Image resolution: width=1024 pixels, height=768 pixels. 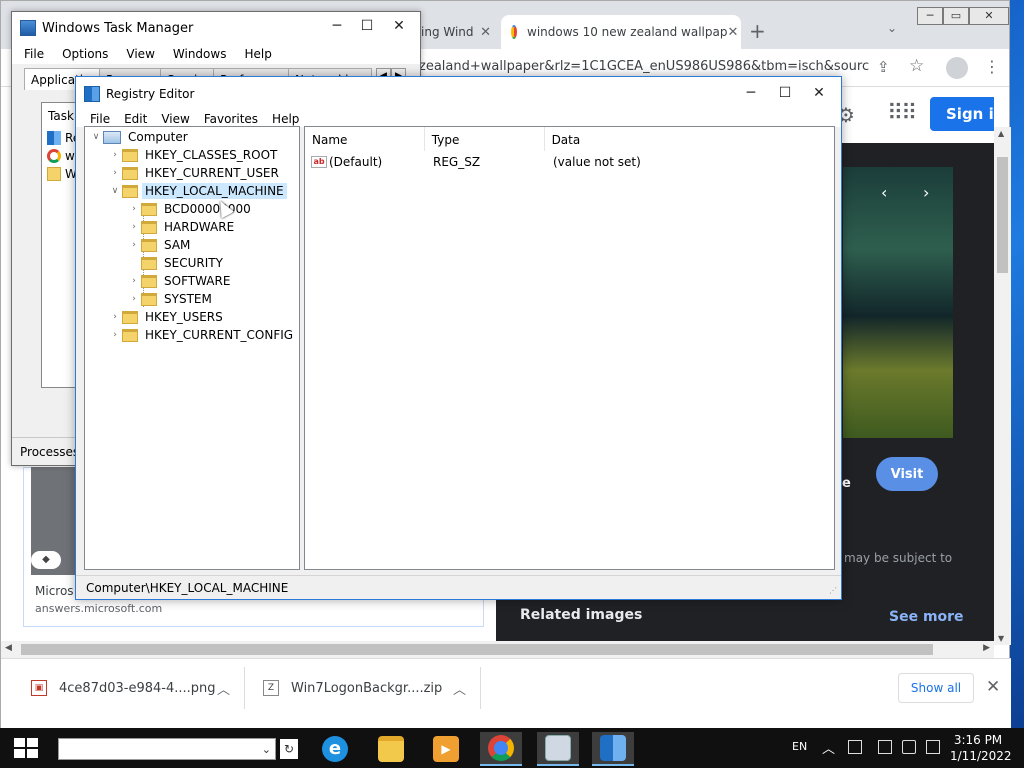 What do you see at coordinates (621, 32) in the screenshot?
I see `chrome-tab-2: windows 10 new zealand wallpap ✕` at bounding box center [621, 32].